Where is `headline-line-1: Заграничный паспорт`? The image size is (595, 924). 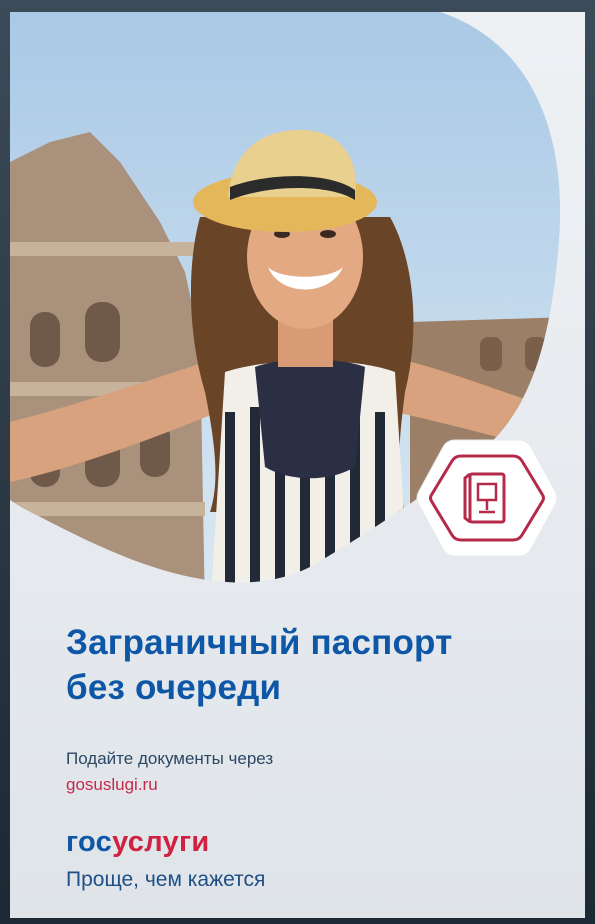
headline-line-1: Заграничный паспорт is located at coordinates (259, 642).